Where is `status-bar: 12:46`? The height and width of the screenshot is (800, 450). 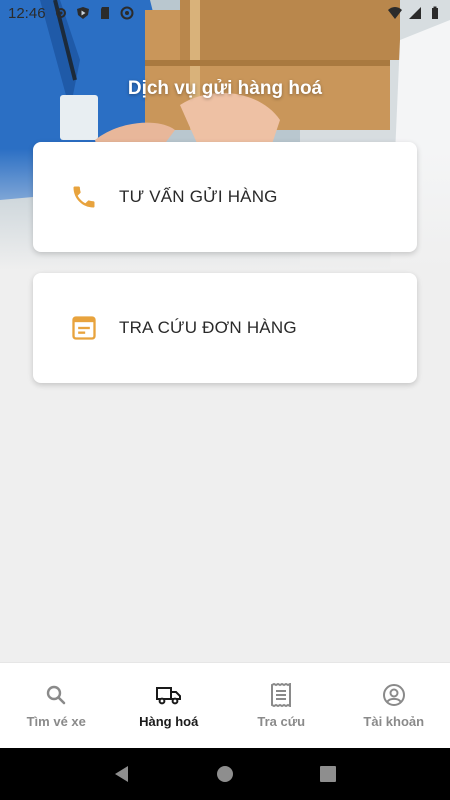
status-bar: 12:46 is located at coordinates (225, 13).